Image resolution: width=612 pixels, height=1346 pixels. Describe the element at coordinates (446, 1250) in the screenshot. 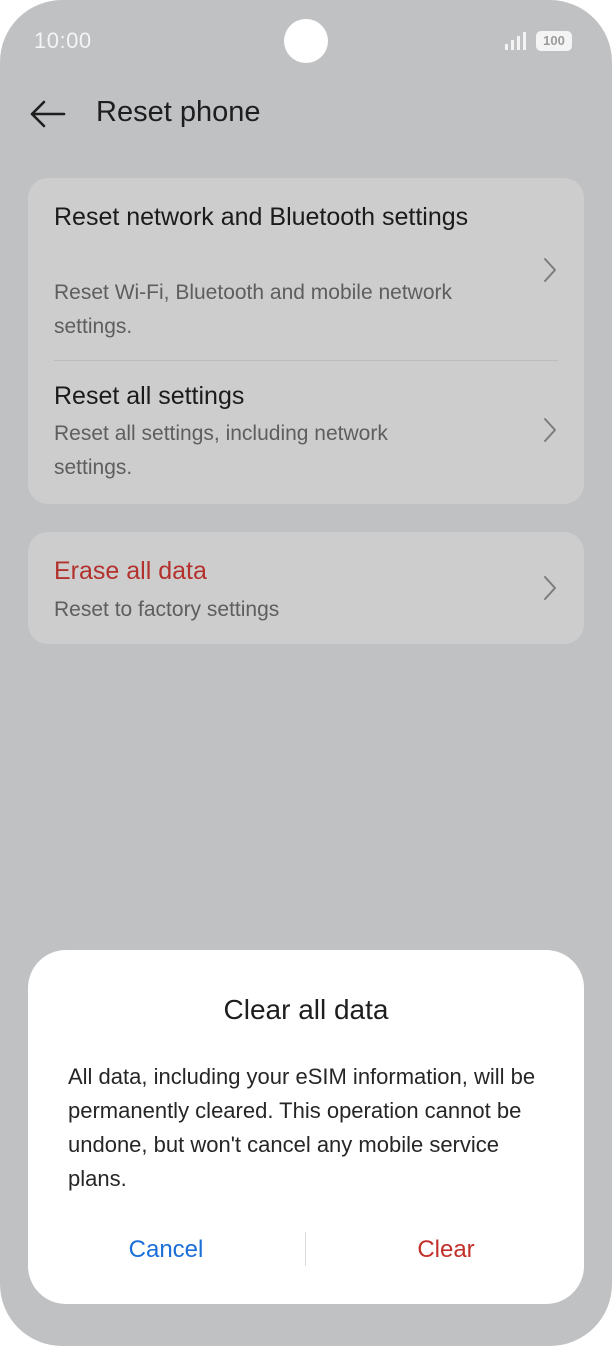

I see `clear-button: Clear` at that location.